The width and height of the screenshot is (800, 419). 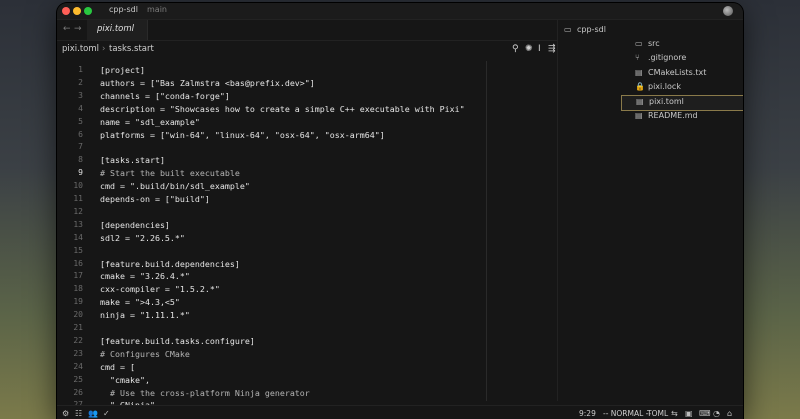 What do you see at coordinates (677, 72) in the screenshot?
I see `tree-item-label: CMakeLists.txt` at bounding box center [677, 72].